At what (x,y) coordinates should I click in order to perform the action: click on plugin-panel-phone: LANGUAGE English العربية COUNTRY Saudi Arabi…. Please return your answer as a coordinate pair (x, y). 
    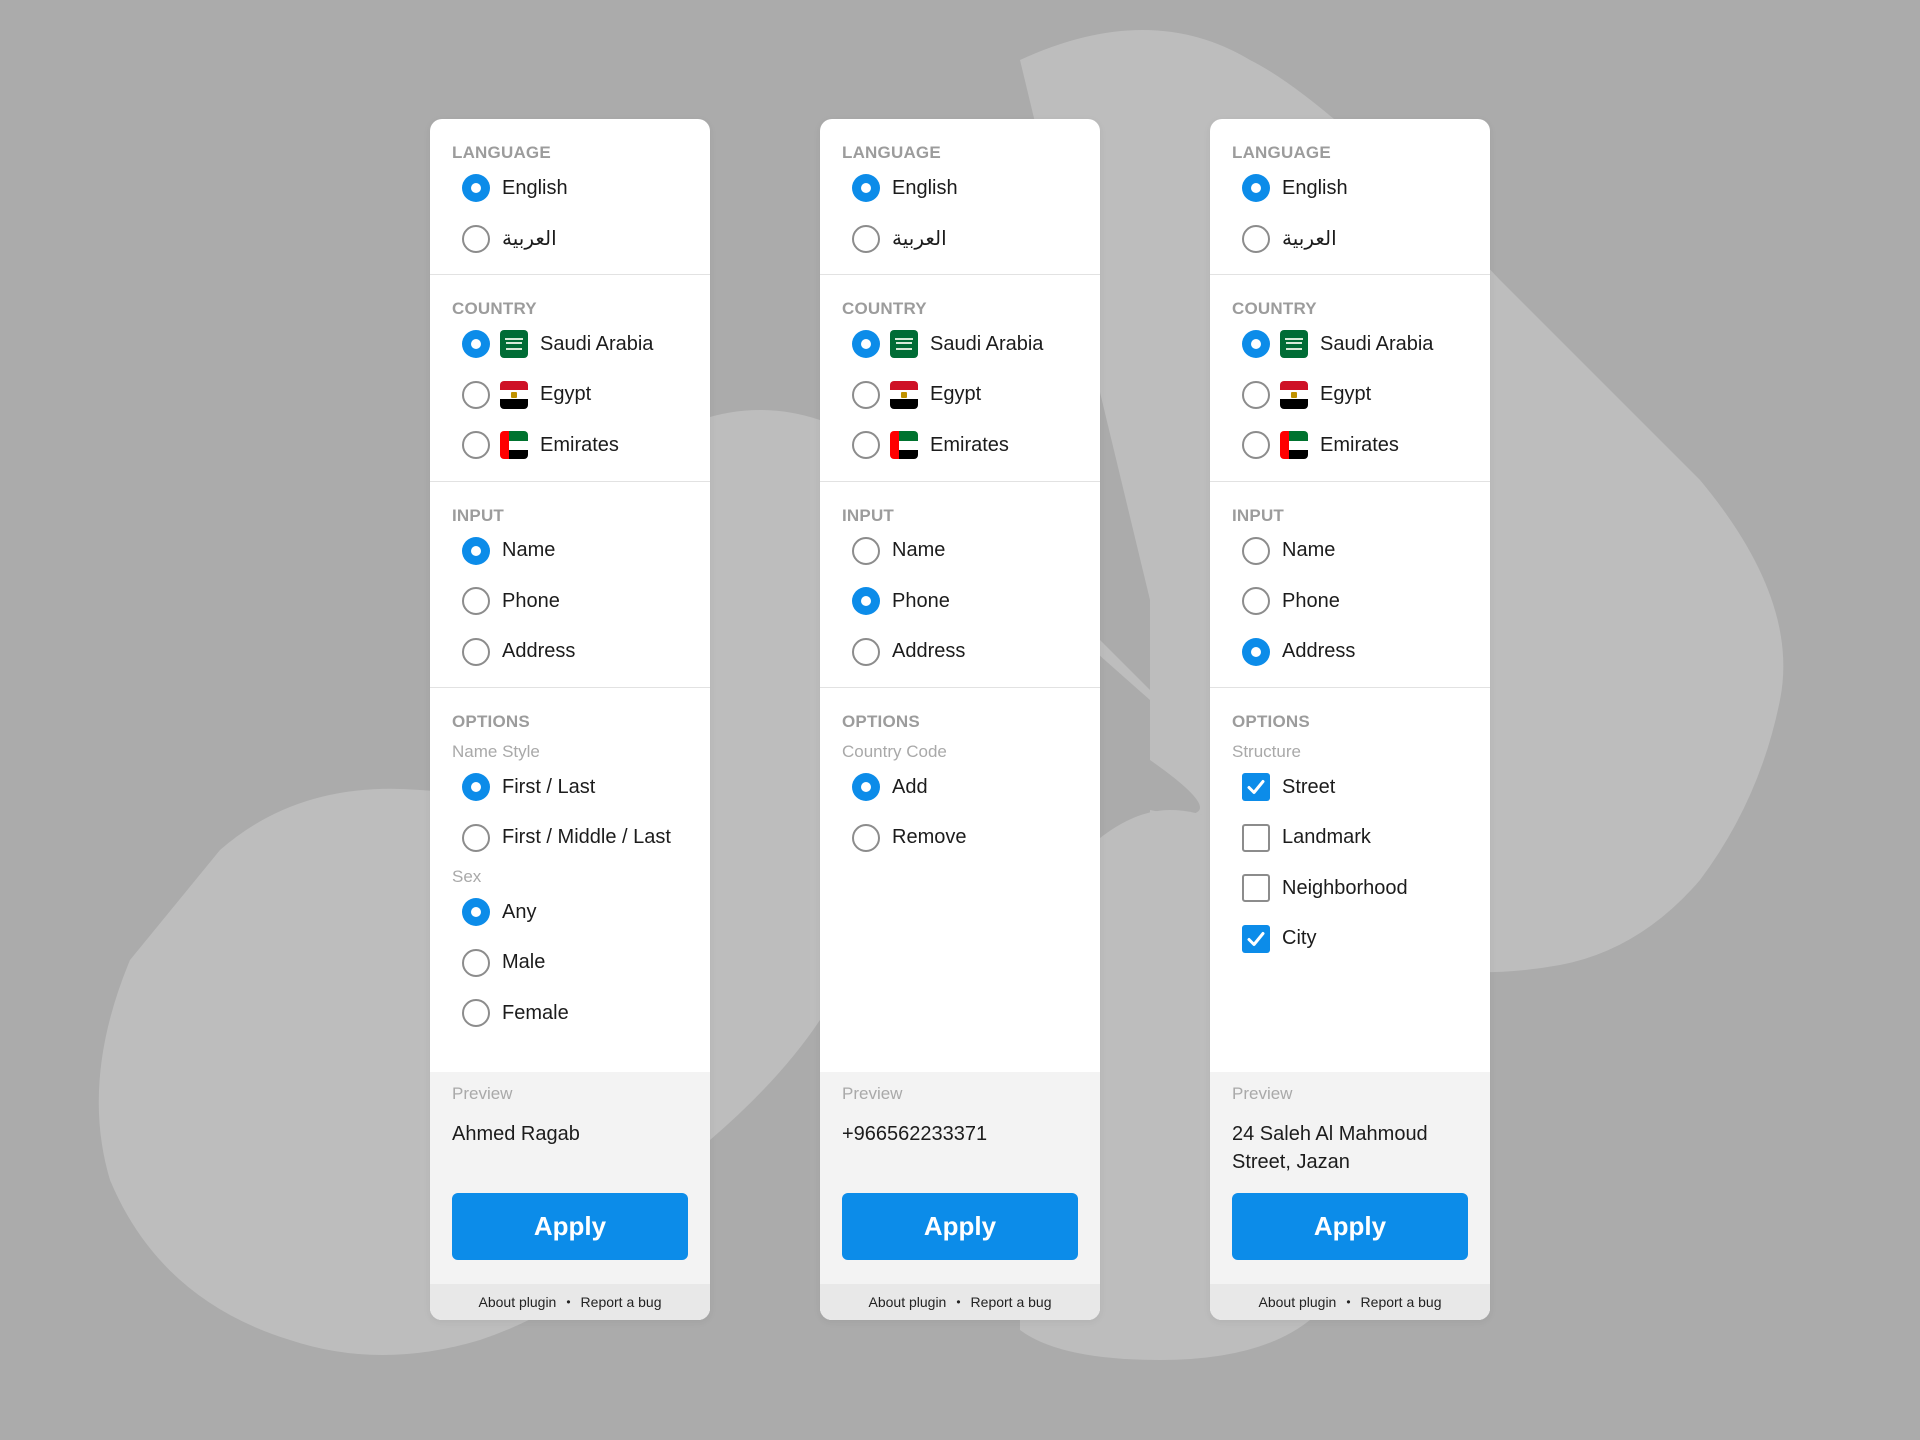
    Looking at the image, I should click on (960, 719).